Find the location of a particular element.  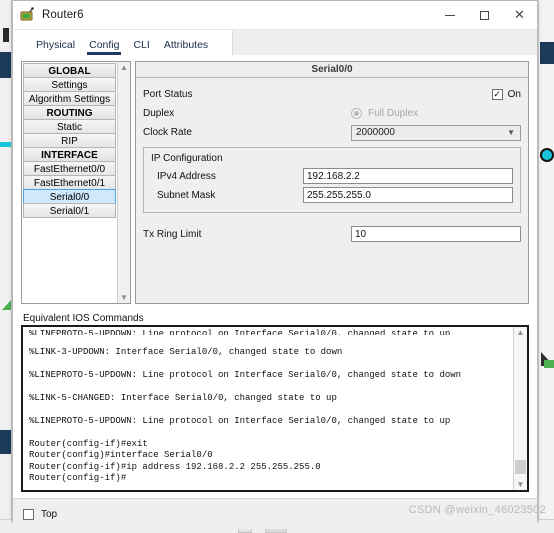

background-device-switch-right is located at coordinates (547, 53).